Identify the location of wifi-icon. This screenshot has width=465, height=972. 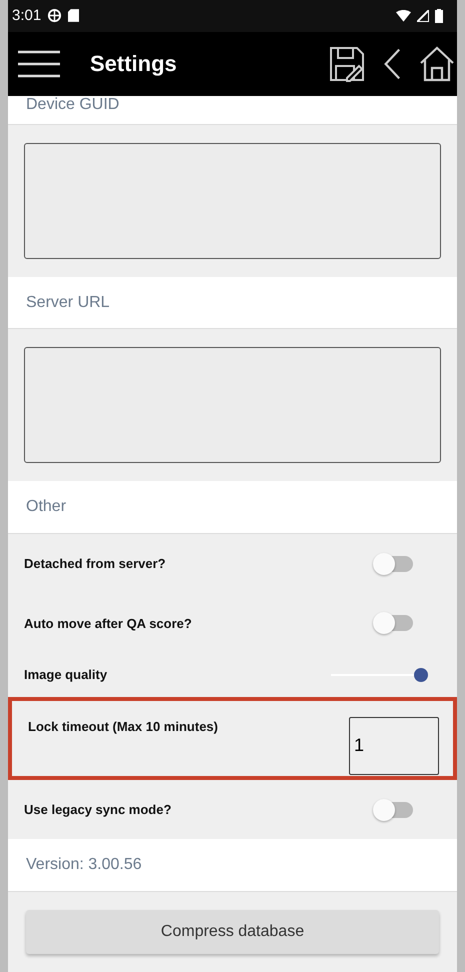
(403, 16).